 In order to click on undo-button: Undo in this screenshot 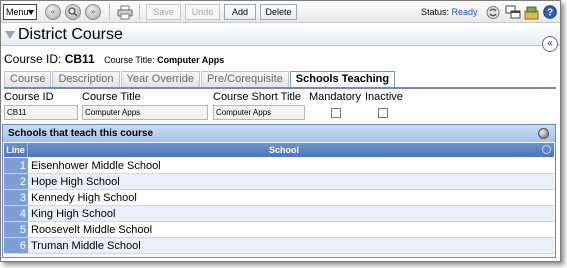, I will do `click(202, 12)`.